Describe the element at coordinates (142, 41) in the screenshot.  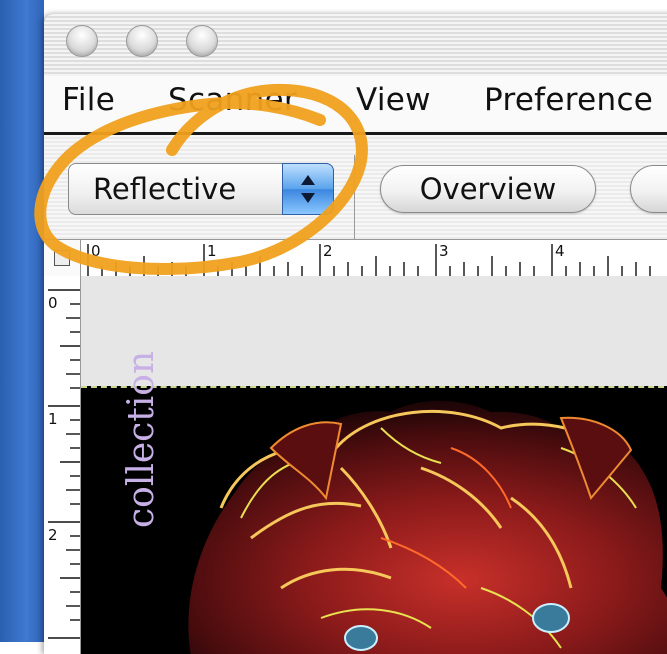
I see `minimize-button` at that location.